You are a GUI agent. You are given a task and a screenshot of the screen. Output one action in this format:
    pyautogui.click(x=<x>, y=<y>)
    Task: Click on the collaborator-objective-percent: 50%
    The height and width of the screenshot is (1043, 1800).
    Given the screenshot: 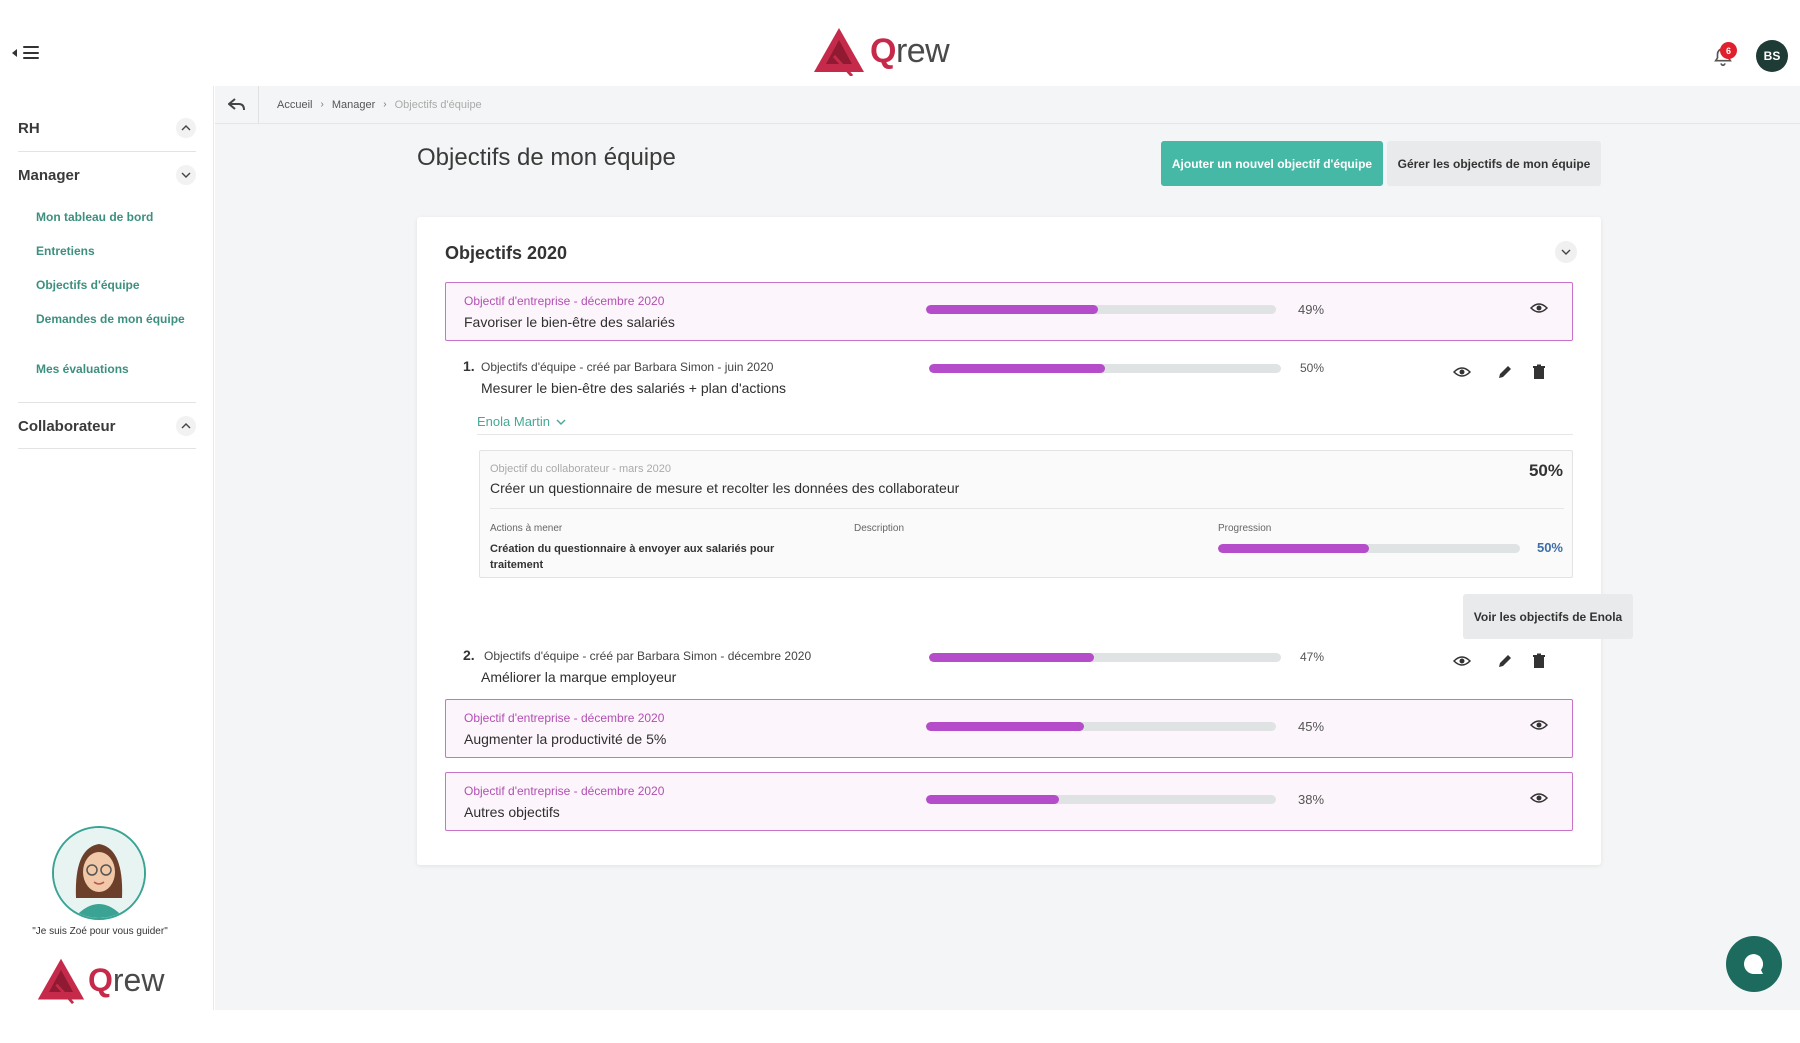 What is the action you would take?
    pyautogui.click(x=1545, y=470)
    